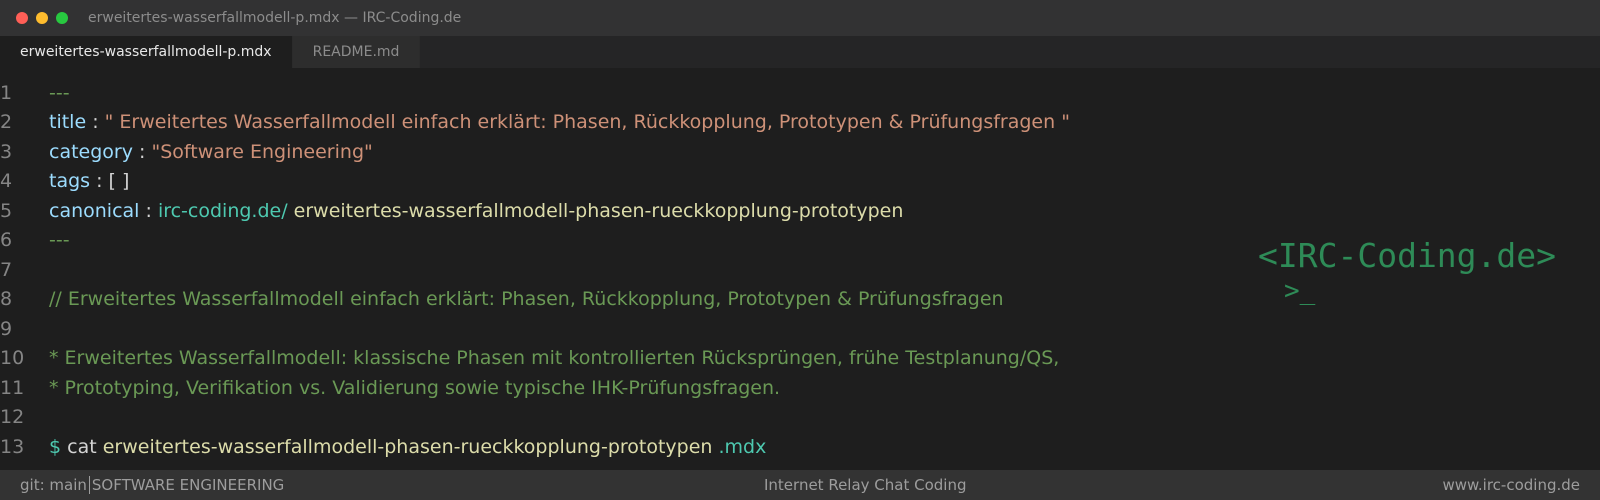  What do you see at coordinates (94, 211) in the screenshot?
I see `frontmatter-key: canonical` at bounding box center [94, 211].